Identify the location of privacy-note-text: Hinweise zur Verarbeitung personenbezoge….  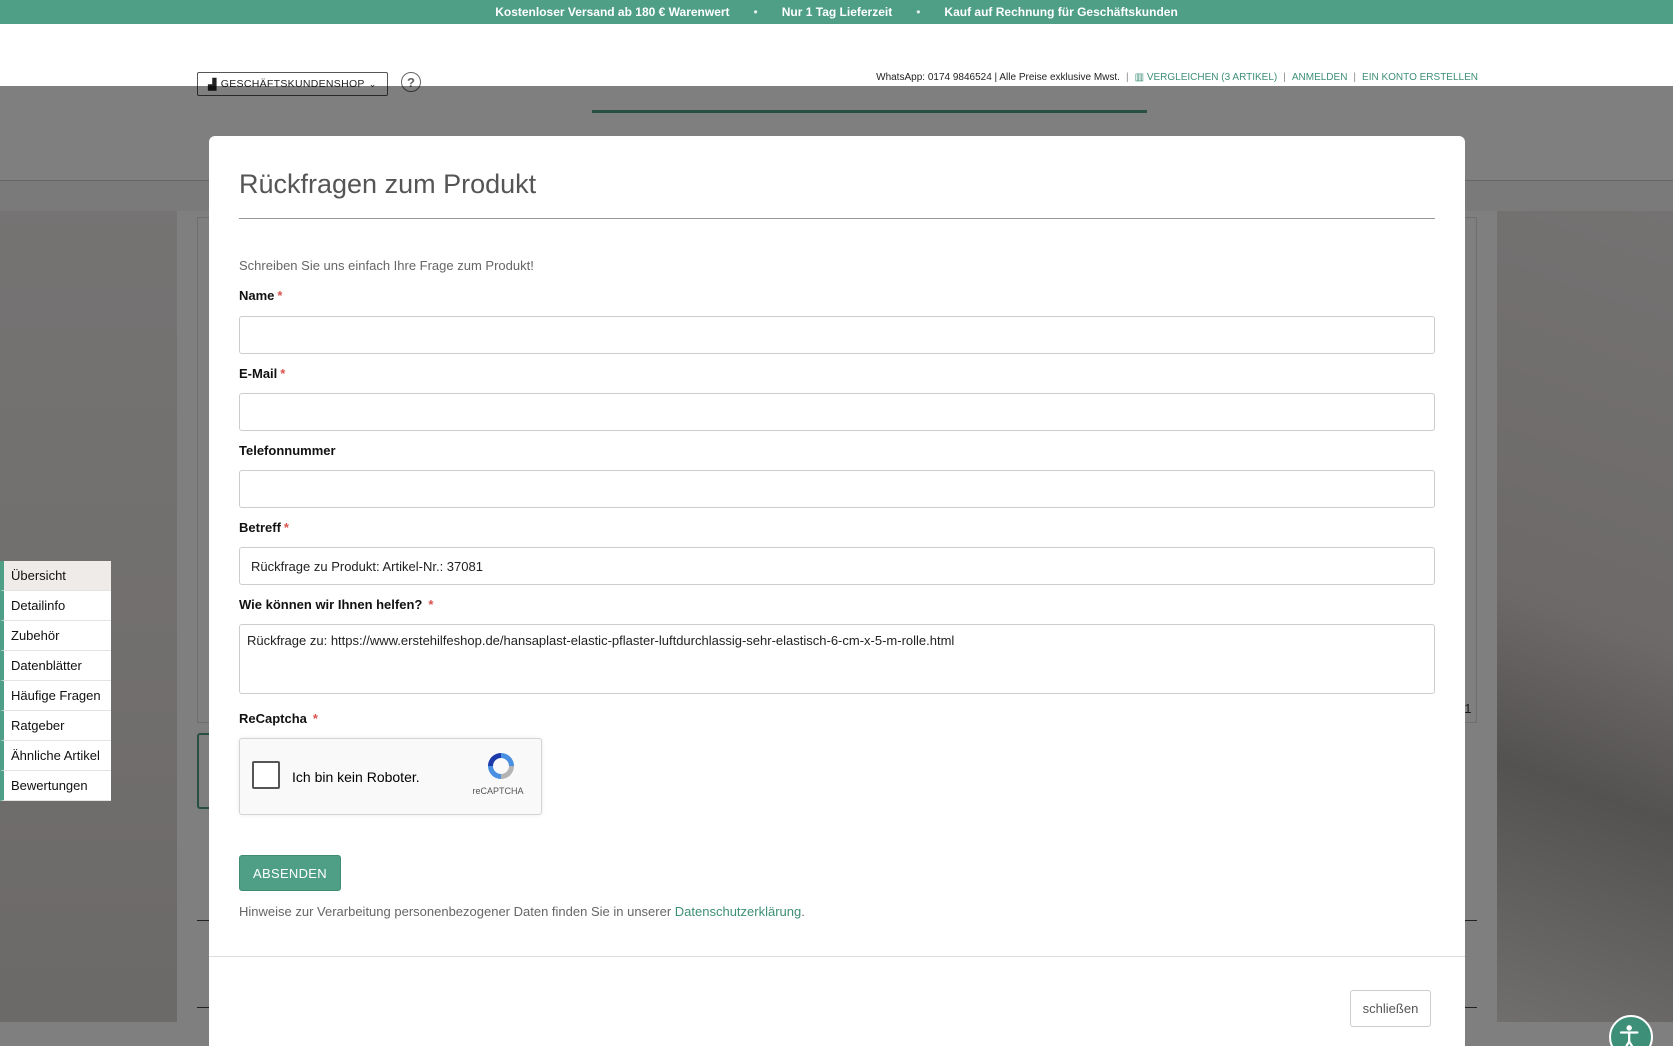
(457, 911).